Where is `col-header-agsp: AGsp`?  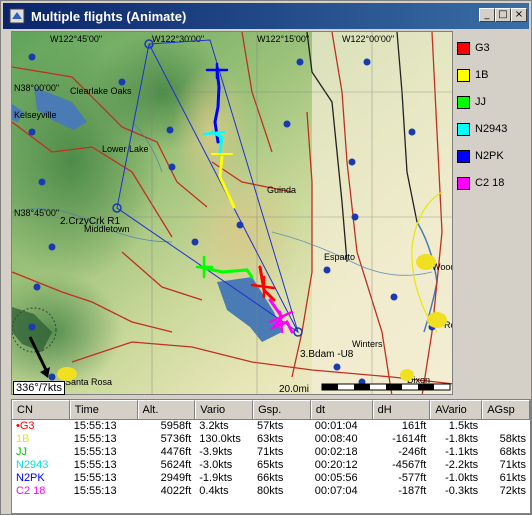
col-header-agsp: AGsp is located at coordinates (506, 409).